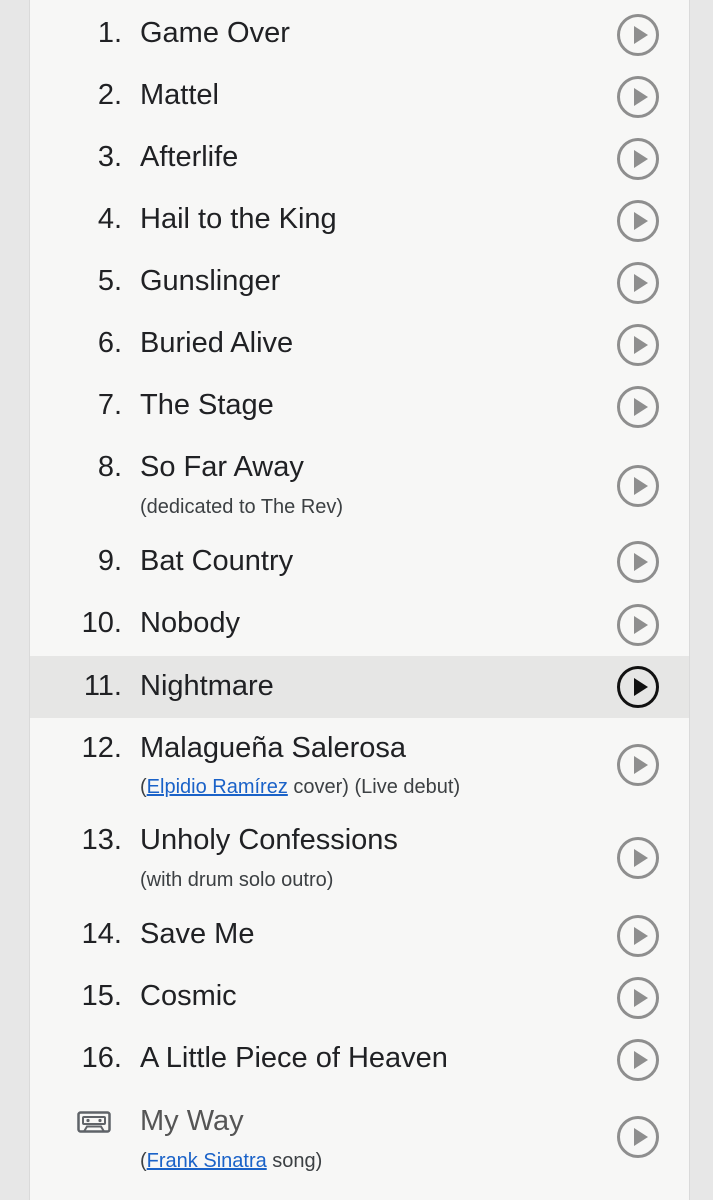  What do you see at coordinates (359, 345) in the screenshot?
I see `track-row-6: 6. Buried Alive` at bounding box center [359, 345].